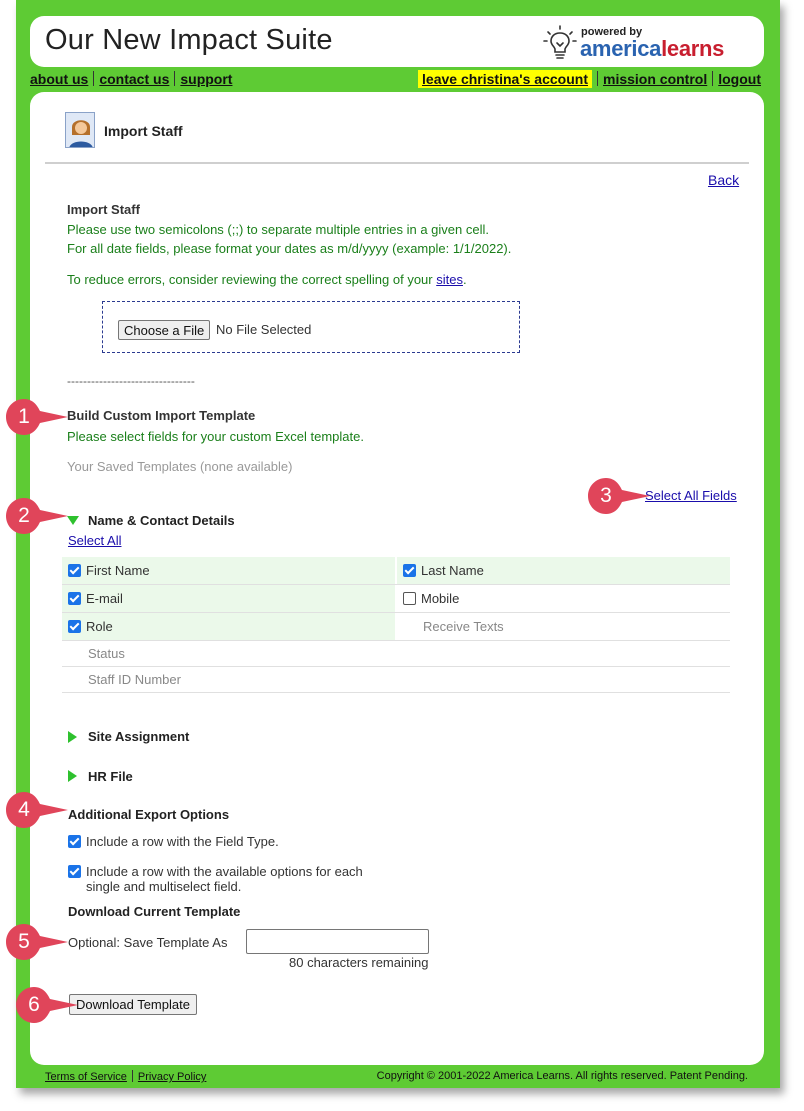 The image size is (804, 1111). I want to click on download-template-title: Download Current Template, so click(154, 911).